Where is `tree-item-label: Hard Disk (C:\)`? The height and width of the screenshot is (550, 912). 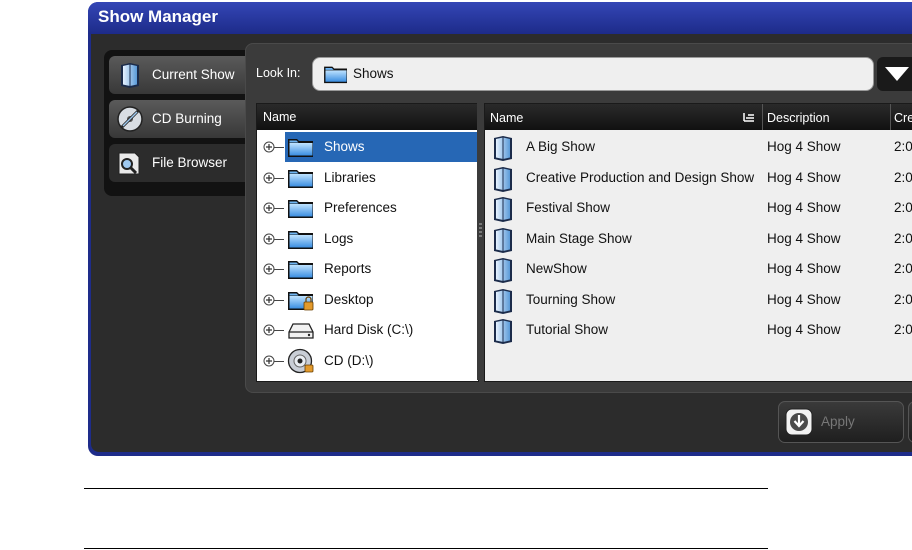 tree-item-label: Hard Disk (C:\) is located at coordinates (369, 329).